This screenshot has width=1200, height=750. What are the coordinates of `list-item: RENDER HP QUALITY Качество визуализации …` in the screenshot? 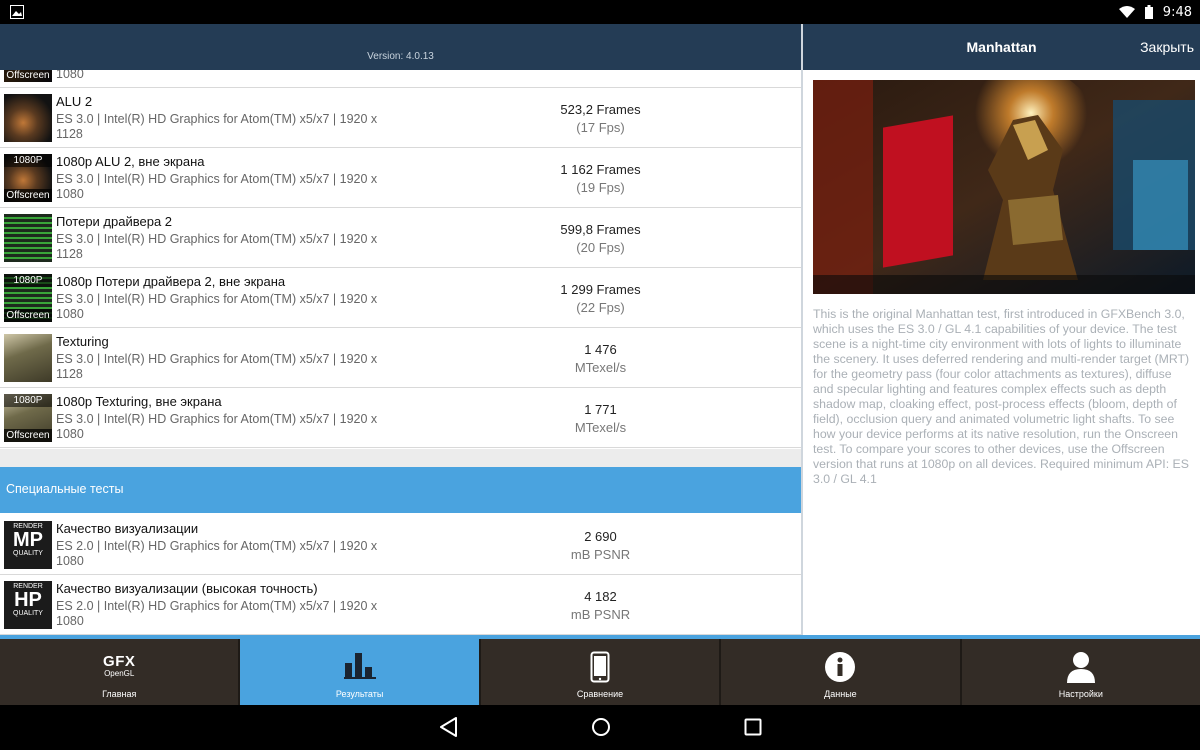 It's located at (400, 605).